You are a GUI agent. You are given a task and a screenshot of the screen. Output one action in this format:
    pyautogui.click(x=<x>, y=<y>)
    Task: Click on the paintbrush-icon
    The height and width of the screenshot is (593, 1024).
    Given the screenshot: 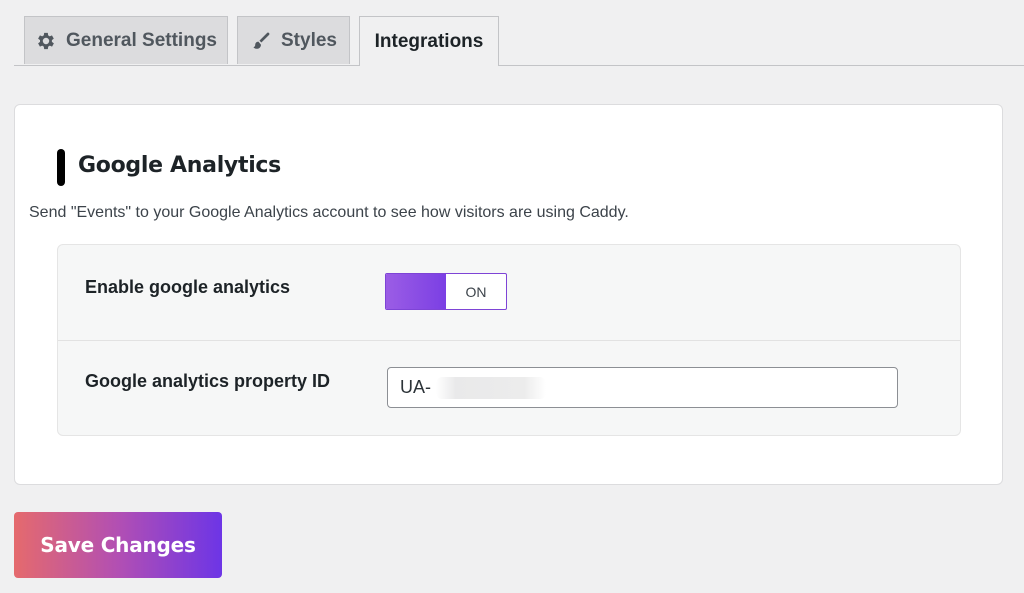 What is the action you would take?
    pyautogui.click(x=261, y=41)
    